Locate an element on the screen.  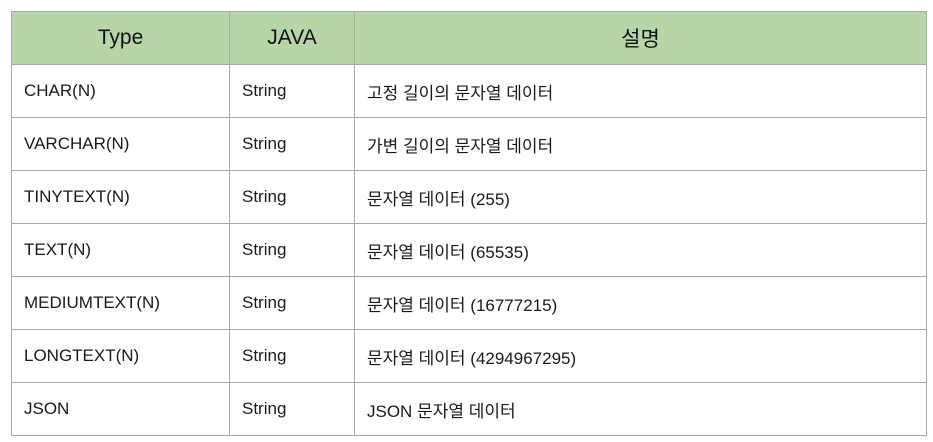
table-row: VARCHAR(N) String 가변 길이의 문자열 데이터 is located at coordinates (469, 144).